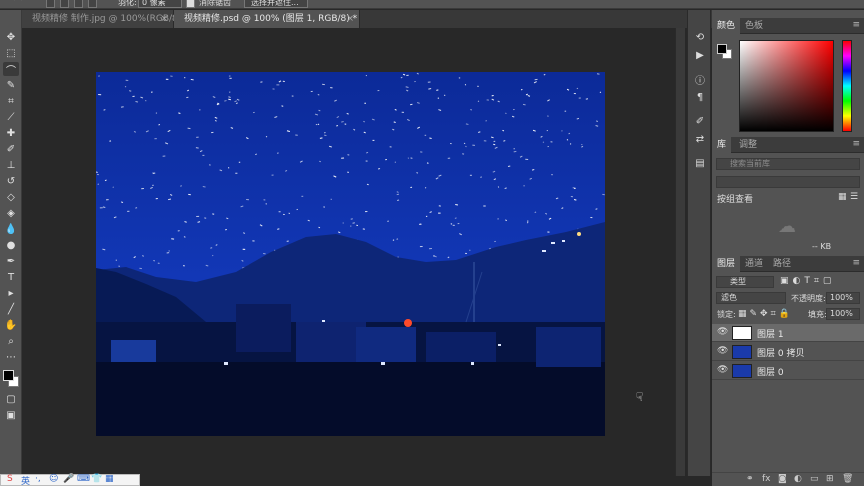 The height and width of the screenshot is (486, 864). What do you see at coordinates (18, 4) in the screenshot?
I see `lasso-options-icon: ⌒` at bounding box center [18, 4].